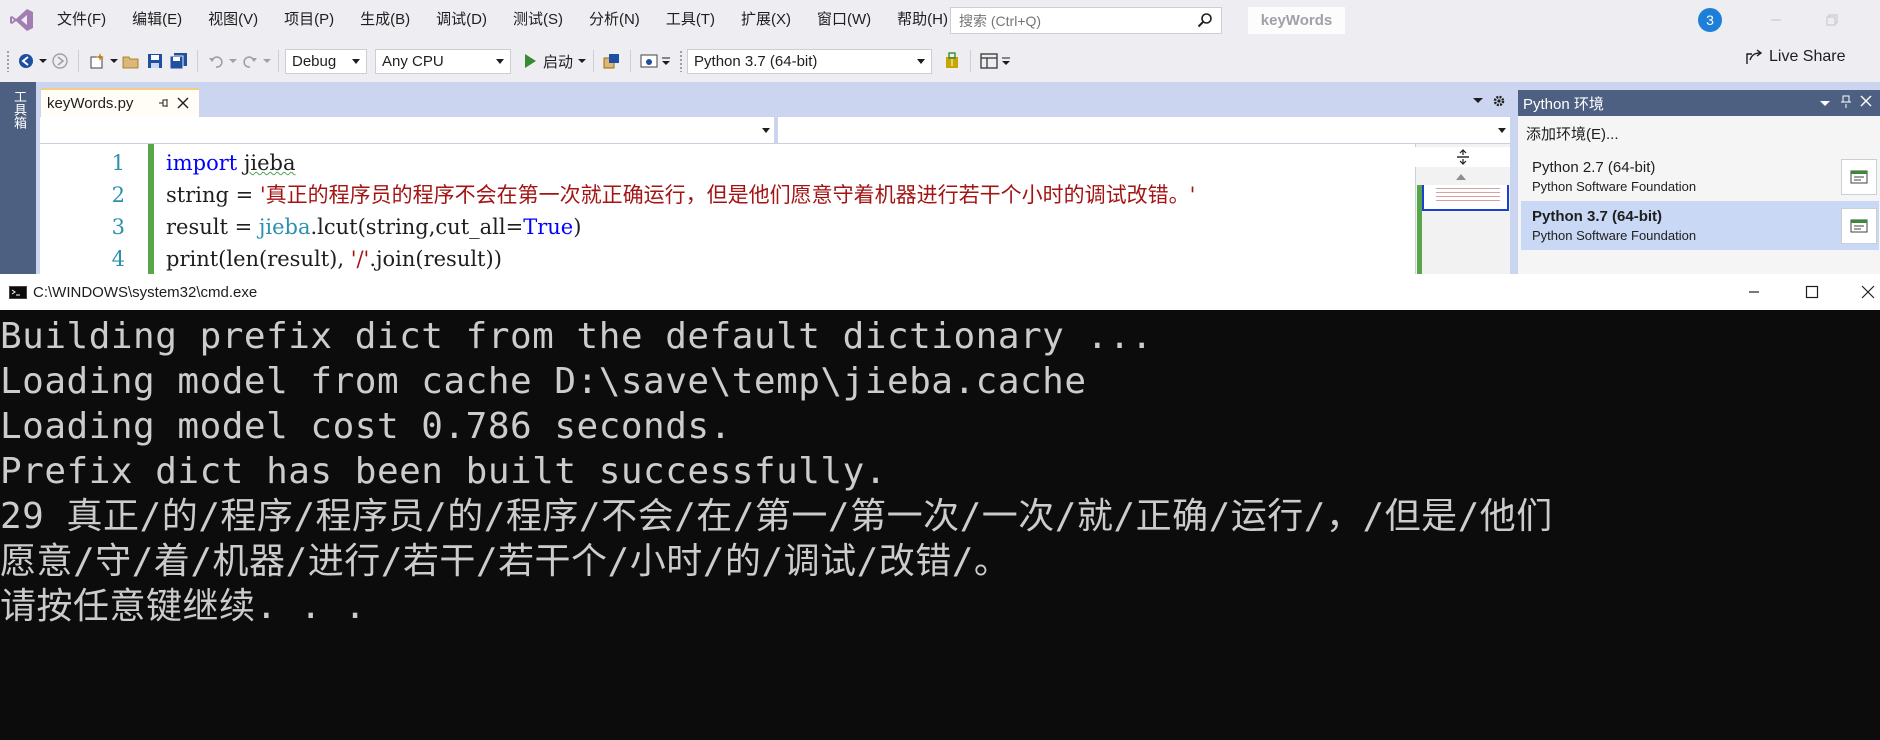  Describe the element at coordinates (231, 163) in the screenshot. I see `code-text: import jieba` at that location.